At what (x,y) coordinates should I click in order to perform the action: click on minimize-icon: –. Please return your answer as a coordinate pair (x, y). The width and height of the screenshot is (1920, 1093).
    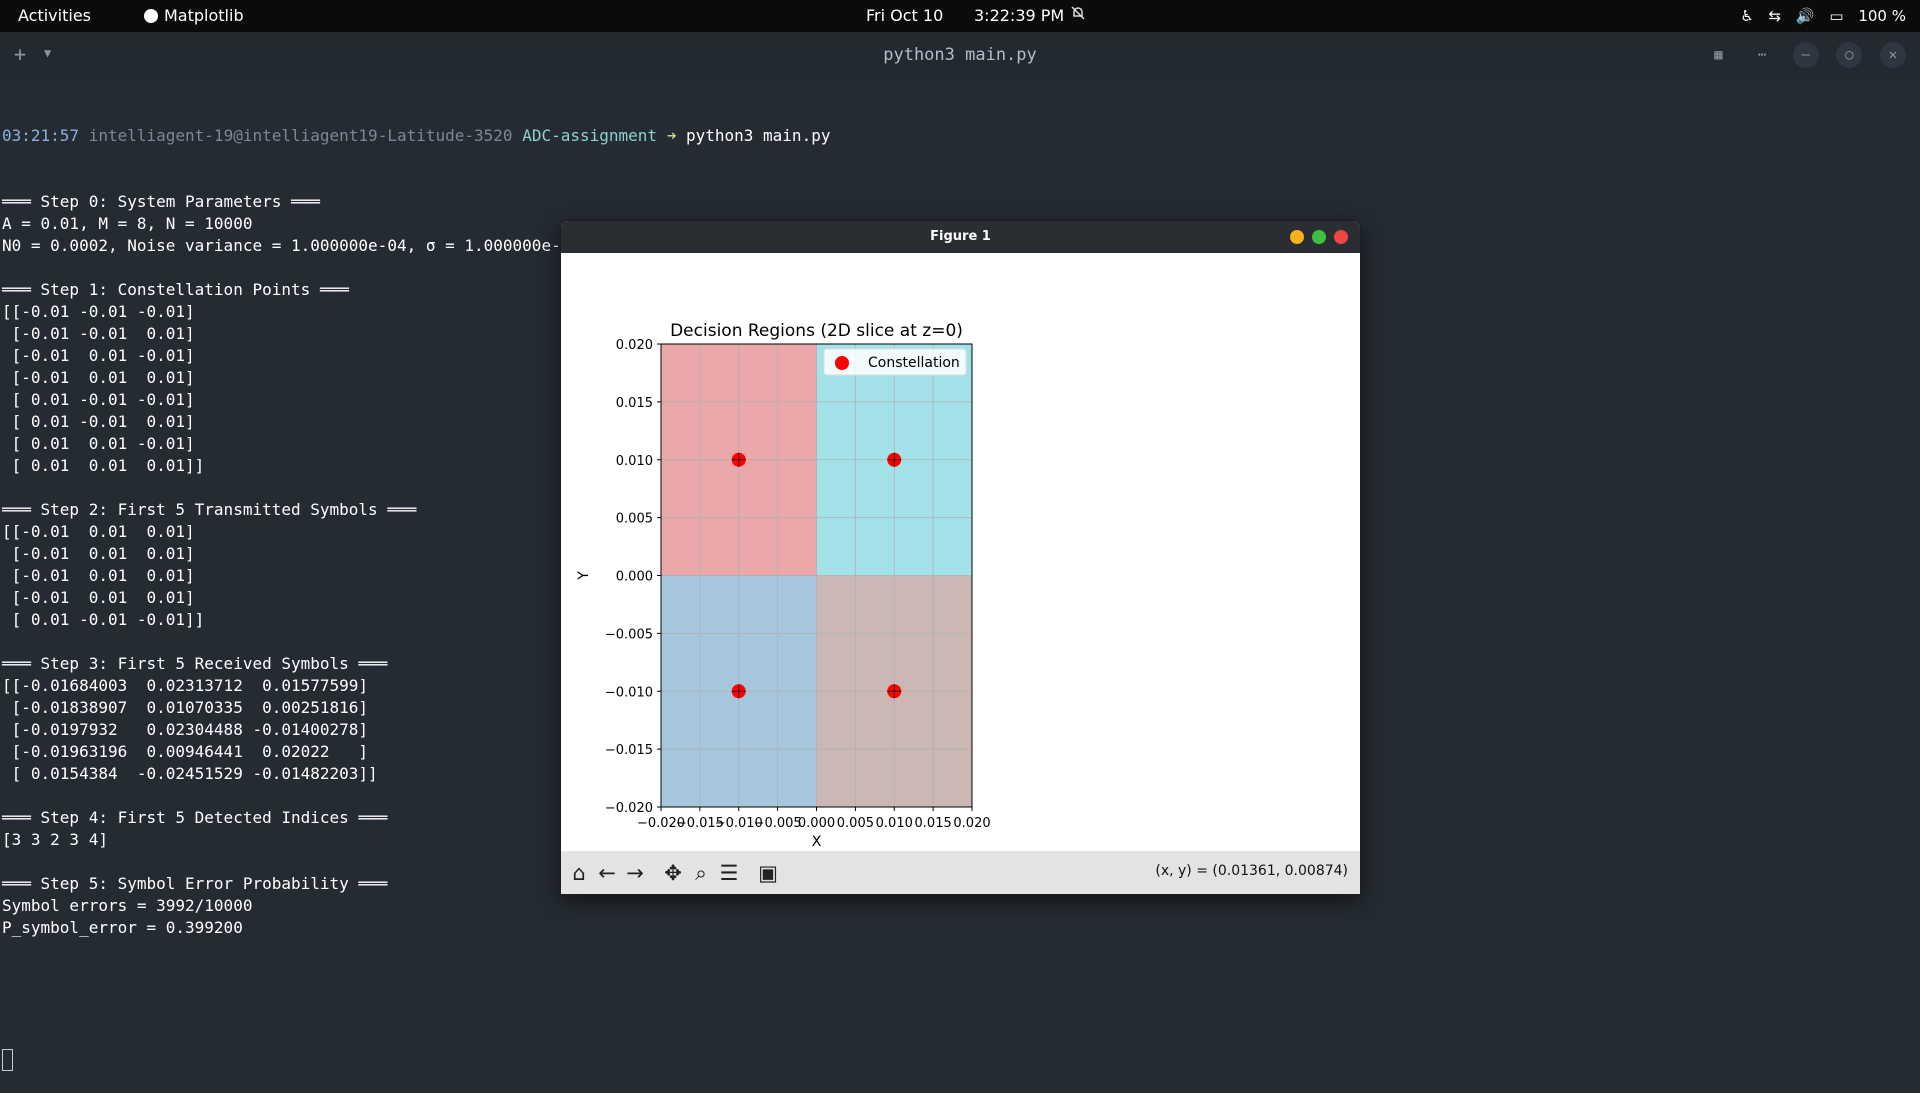
    Looking at the image, I should click on (1805, 55).